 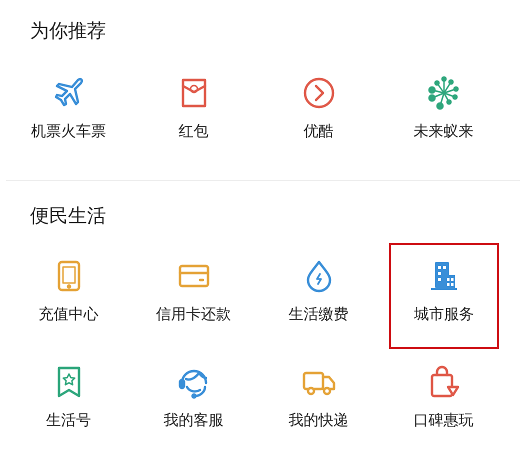 What do you see at coordinates (68, 300) in the screenshot?
I see `shortcut-item: 充值中心` at bounding box center [68, 300].